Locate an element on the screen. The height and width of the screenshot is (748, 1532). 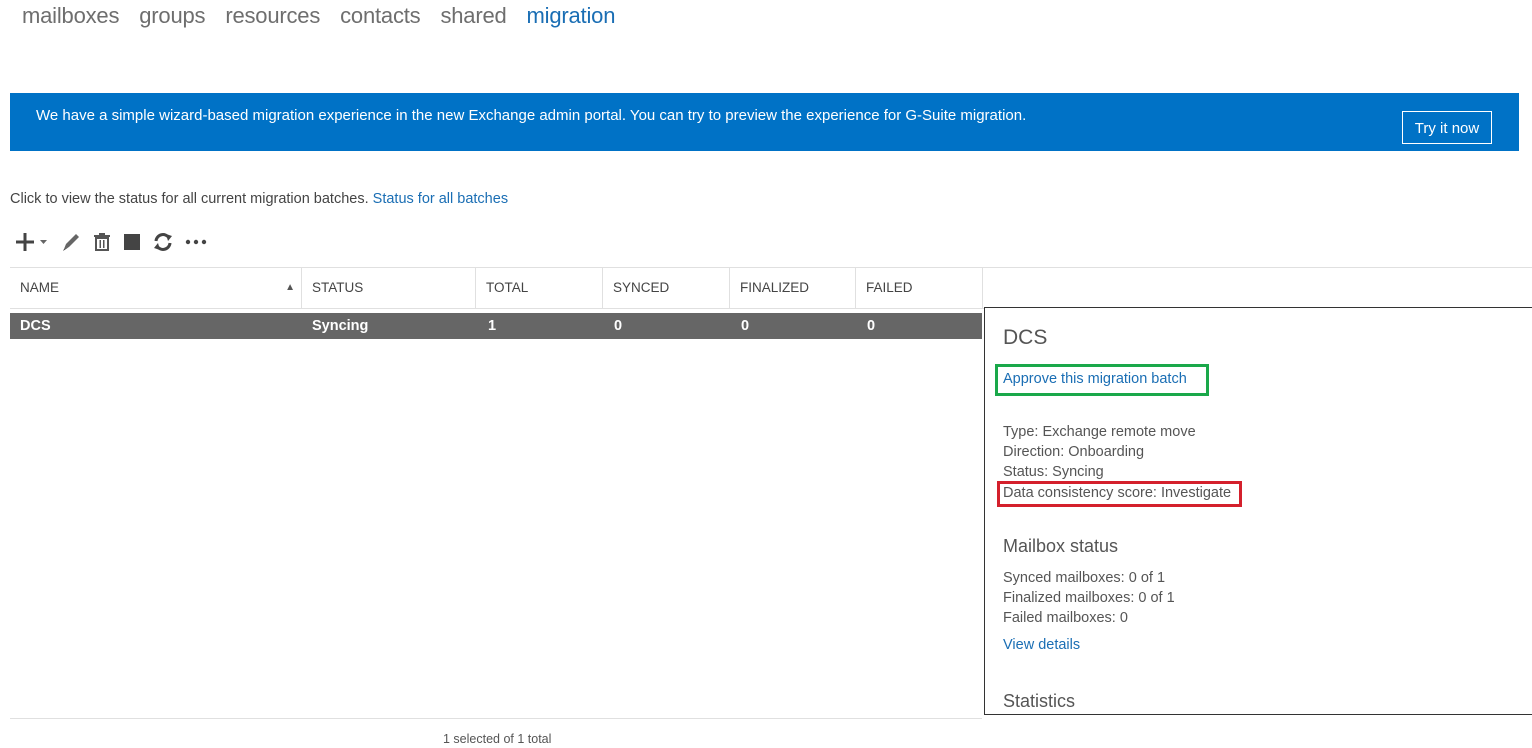
column-header-name-label: NAME is located at coordinates (40, 287).